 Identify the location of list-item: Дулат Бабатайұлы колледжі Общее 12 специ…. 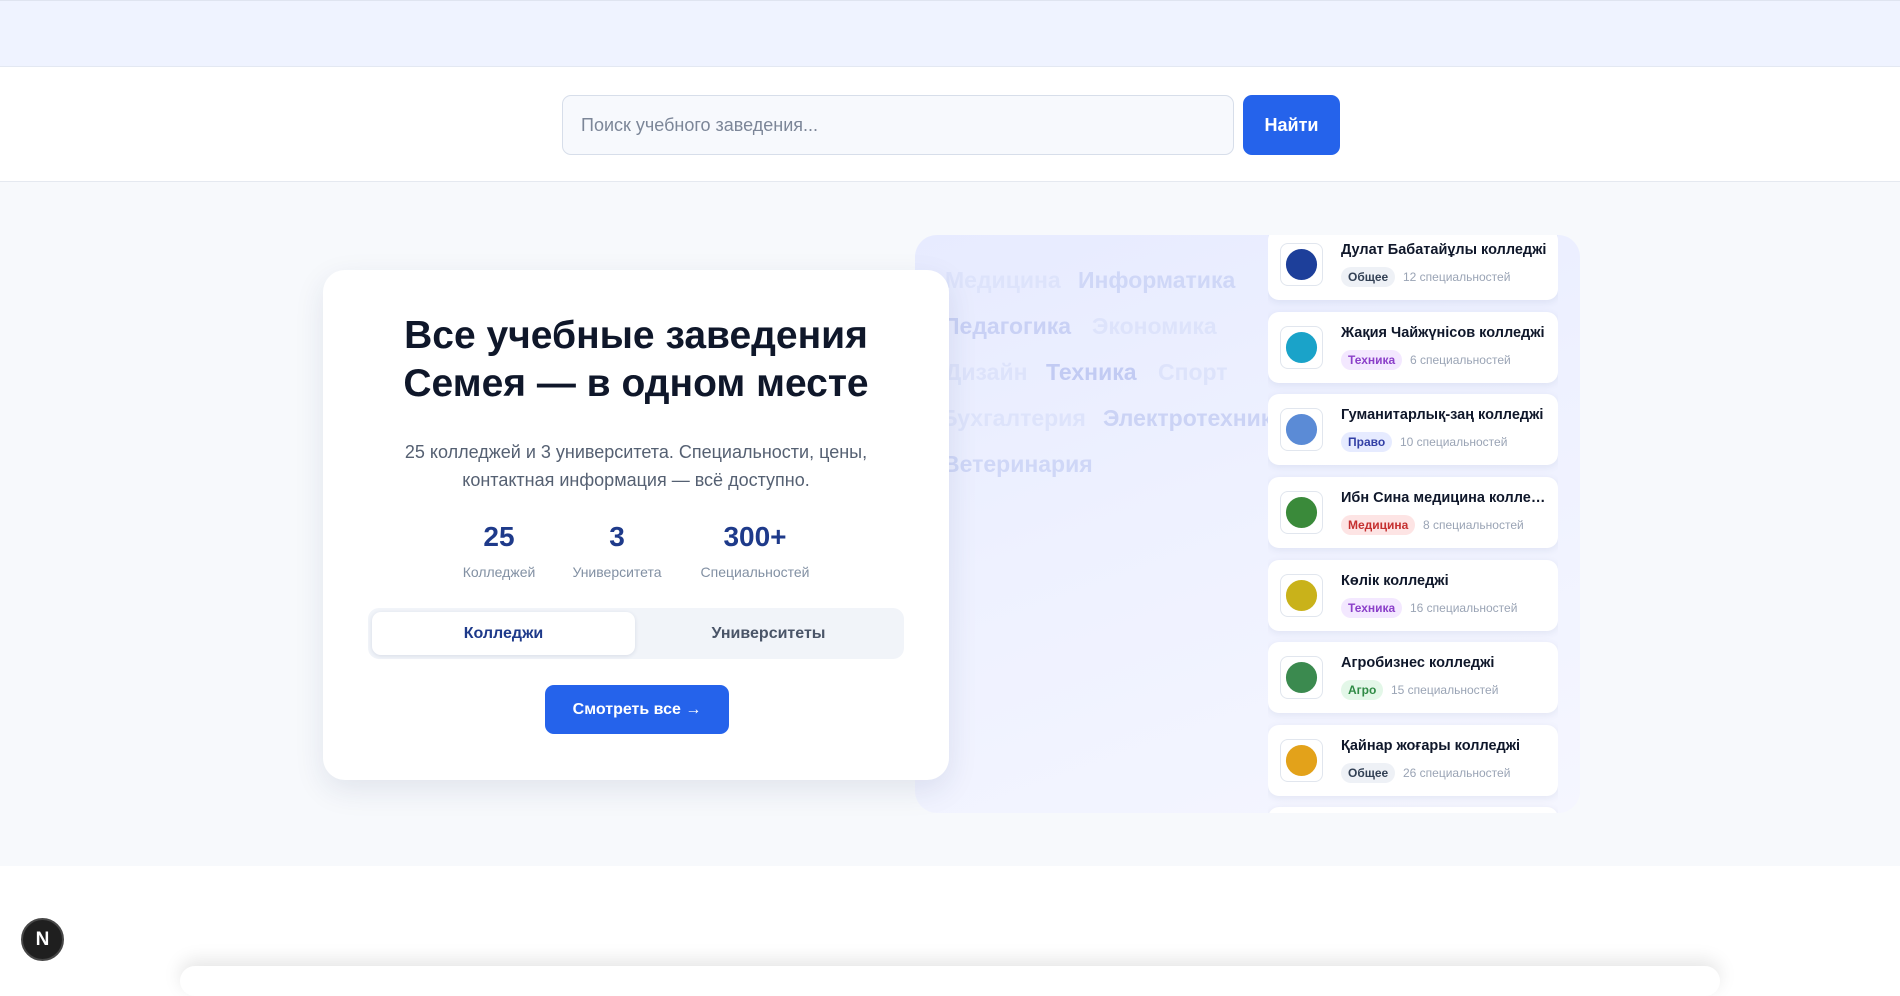
(1413, 267).